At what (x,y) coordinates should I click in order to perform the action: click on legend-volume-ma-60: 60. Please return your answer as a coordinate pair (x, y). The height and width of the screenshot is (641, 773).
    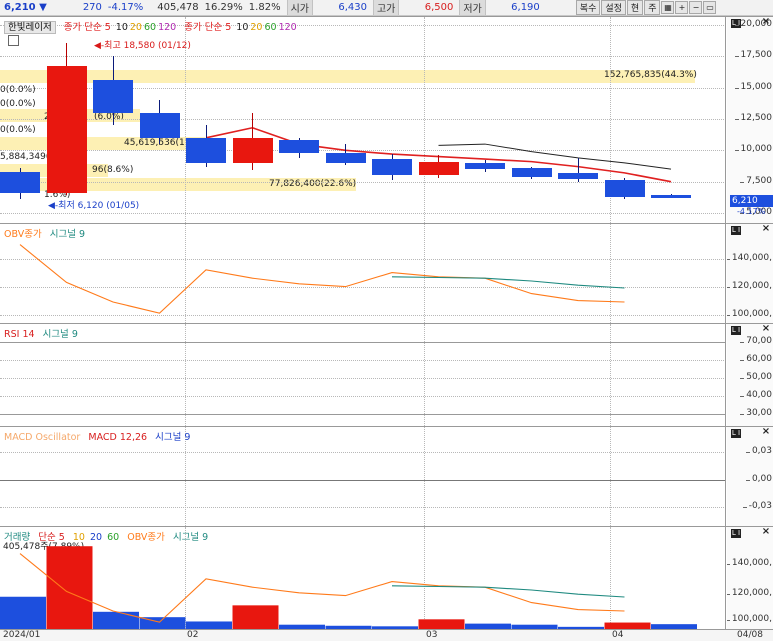
    Looking at the image, I should click on (113, 537).